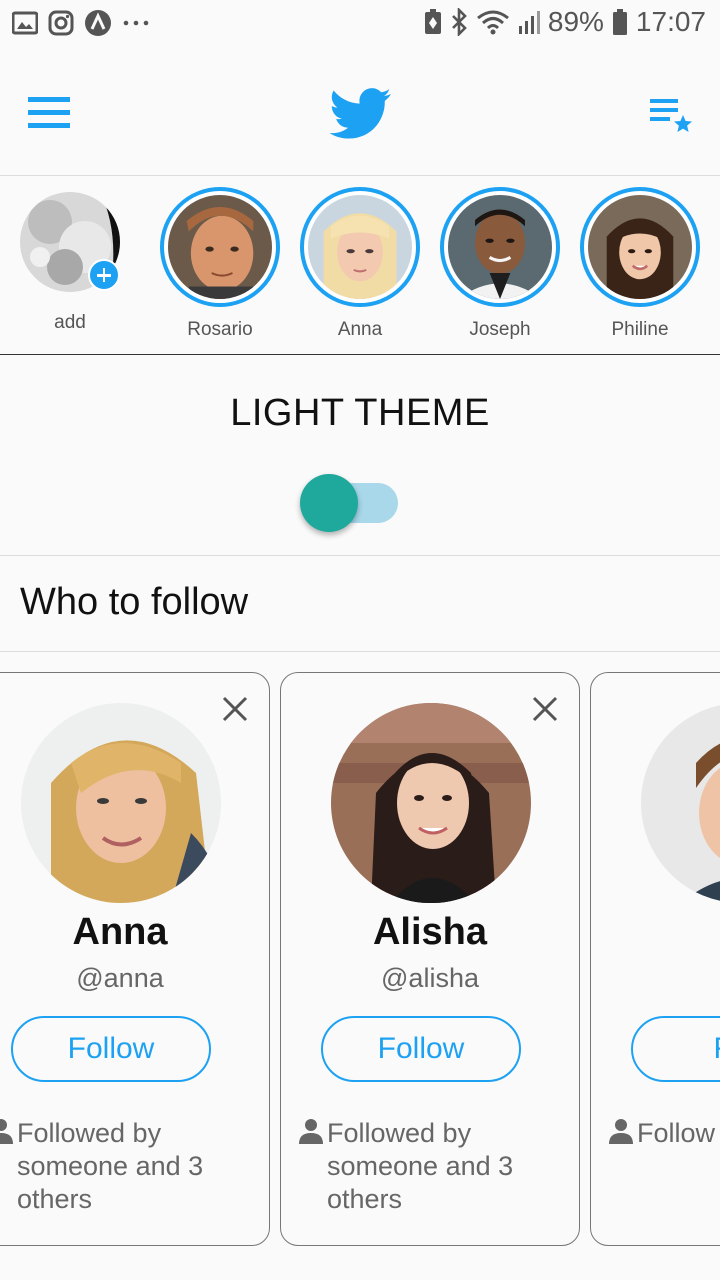  Describe the element at coordinates (98, 23) in the screenshot. I see `app-icon` at that location.